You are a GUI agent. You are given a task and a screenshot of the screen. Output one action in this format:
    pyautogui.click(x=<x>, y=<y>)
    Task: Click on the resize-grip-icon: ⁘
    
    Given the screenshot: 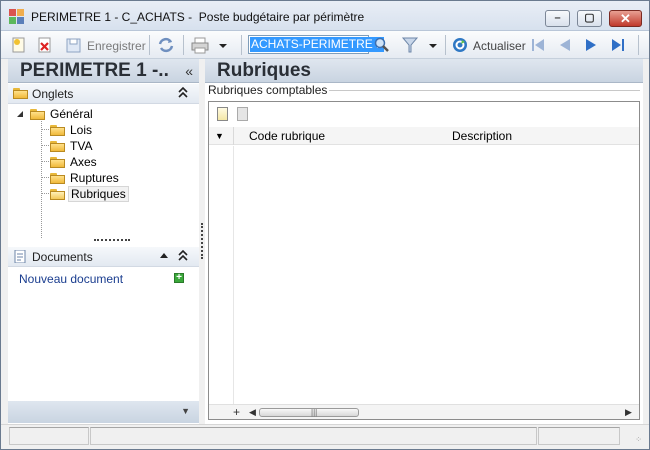 What is the action you would take?
    pyautogui.click(x=639, y=439)
    